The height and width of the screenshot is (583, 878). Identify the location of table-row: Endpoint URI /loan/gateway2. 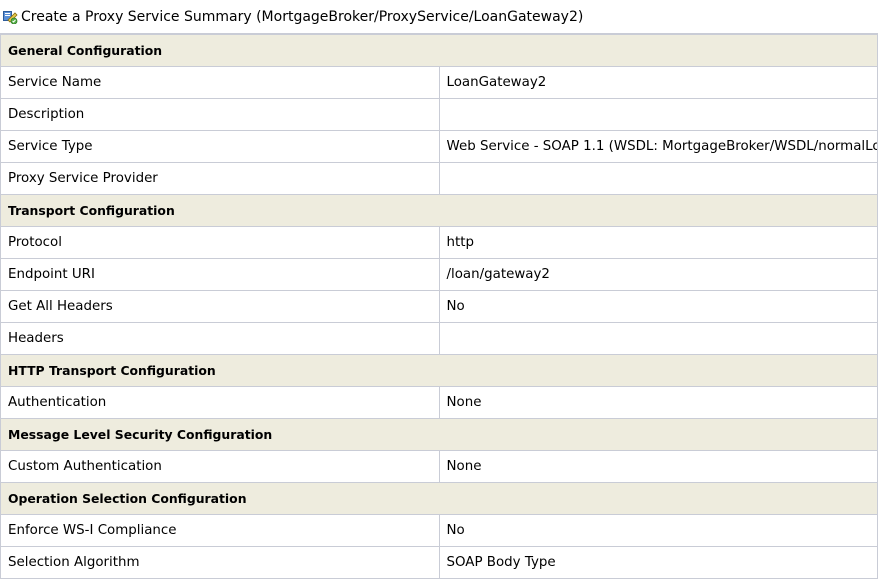
(439, 274).